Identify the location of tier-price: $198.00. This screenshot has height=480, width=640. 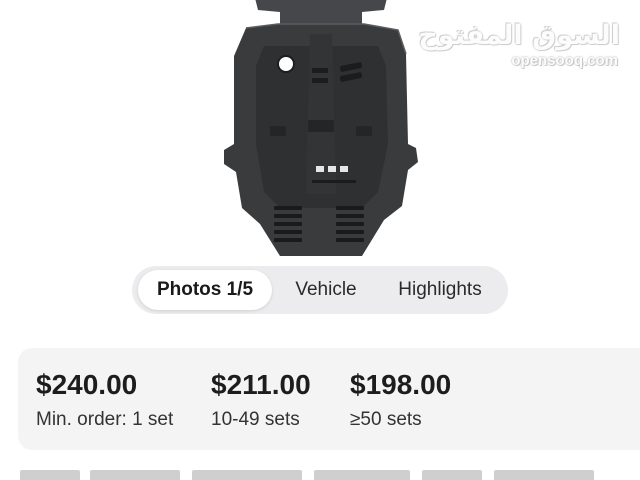
(401, 384).